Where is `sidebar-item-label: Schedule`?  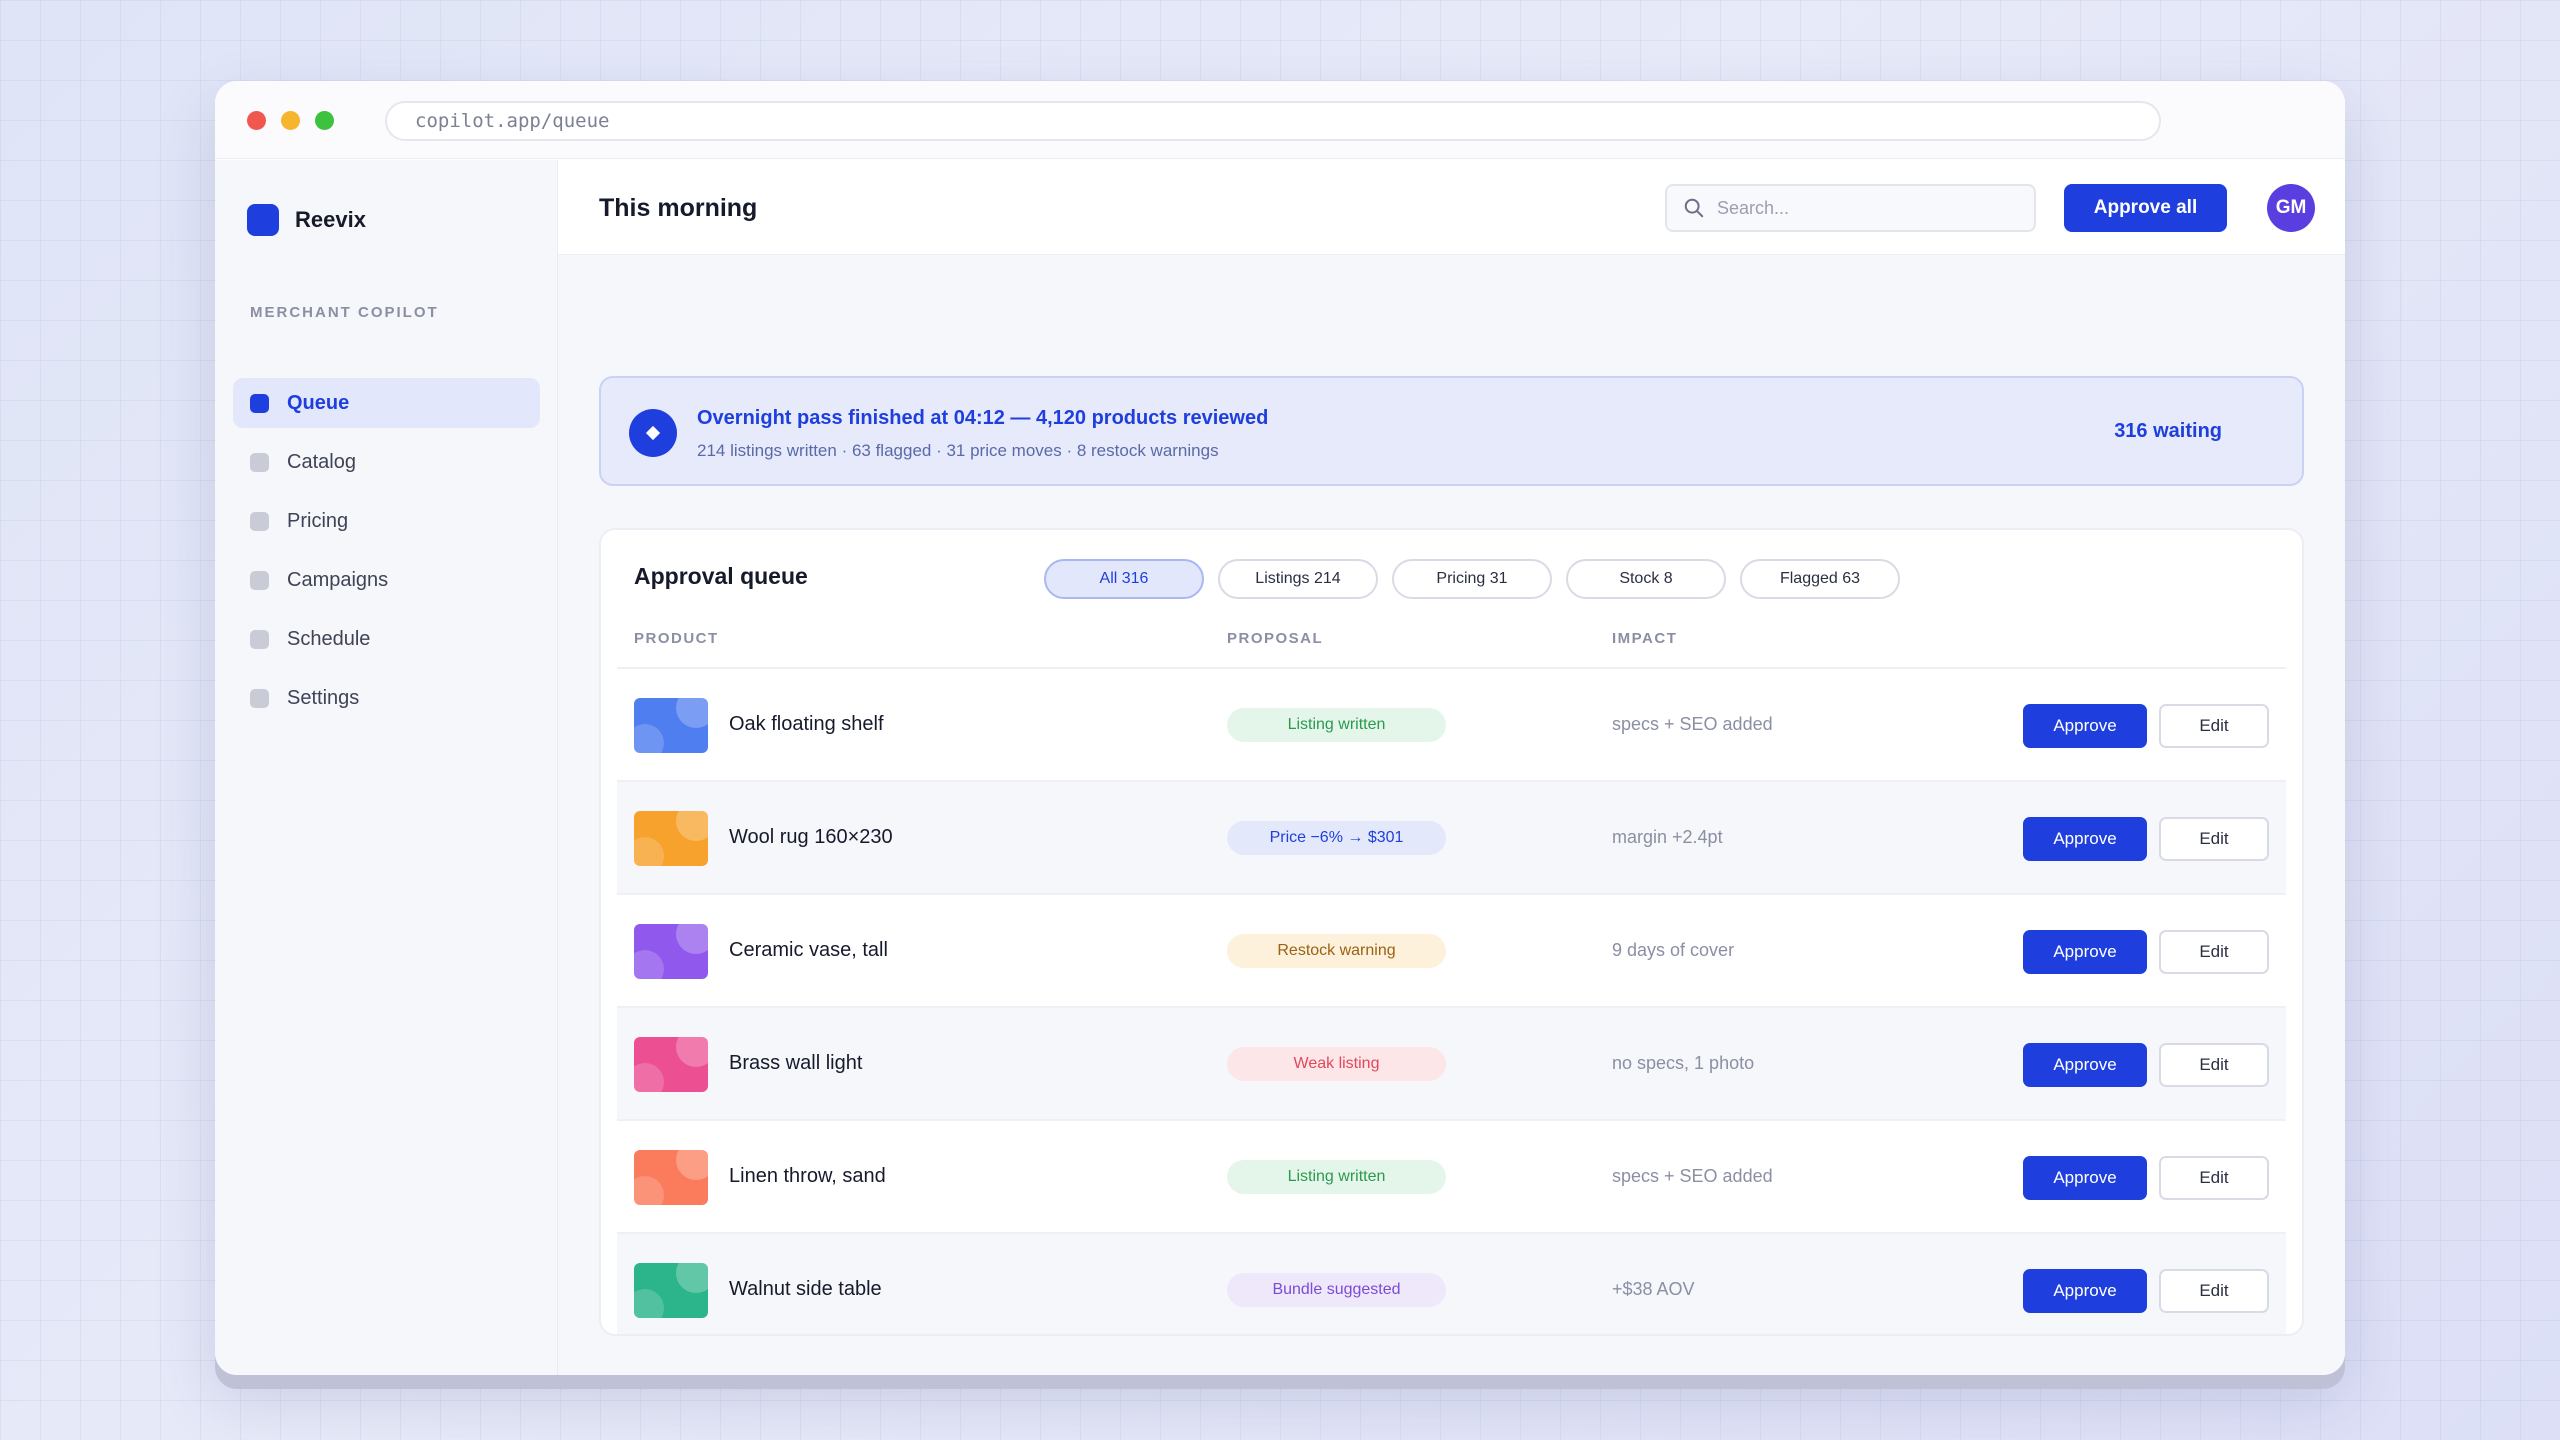 sidebar-item-label: Schedule is located at coordinates (329, 638).